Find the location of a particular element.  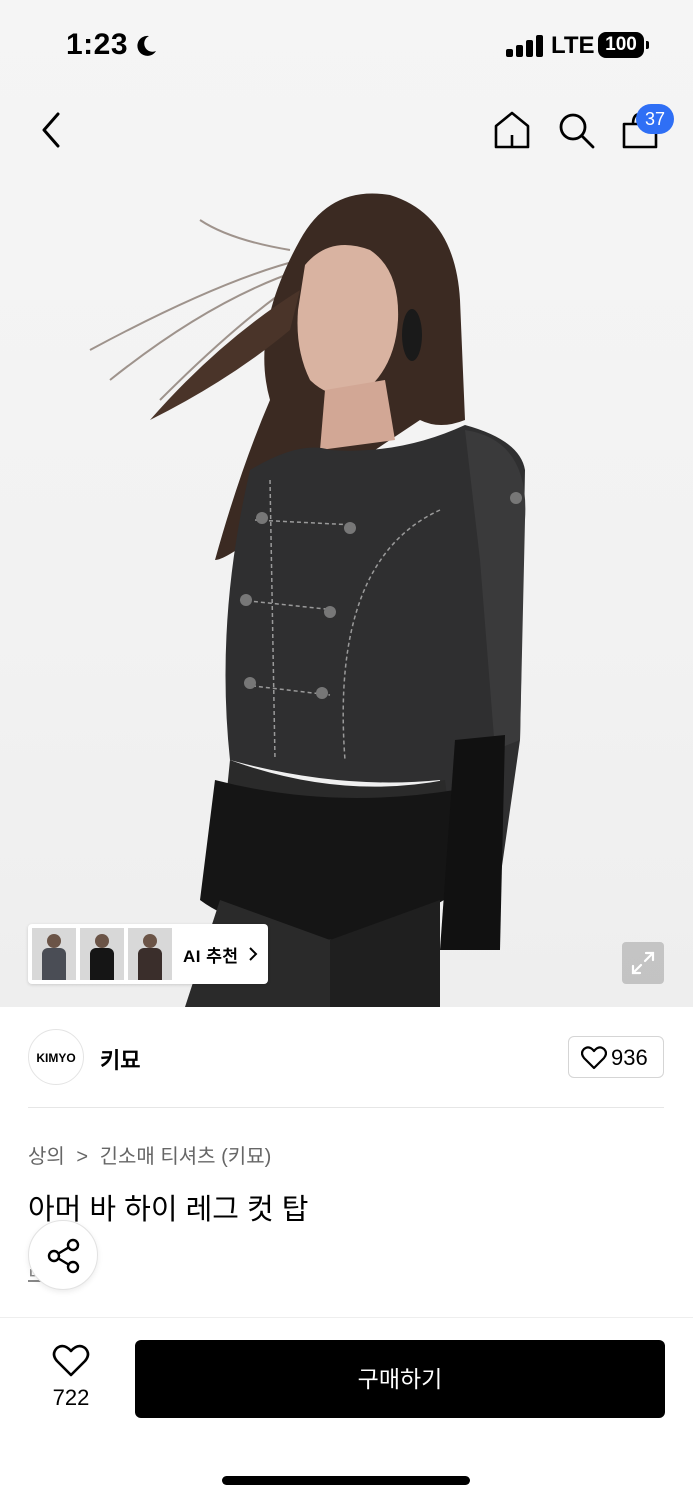

brand-like-button: 936 is located at coordinates (616, 1057).